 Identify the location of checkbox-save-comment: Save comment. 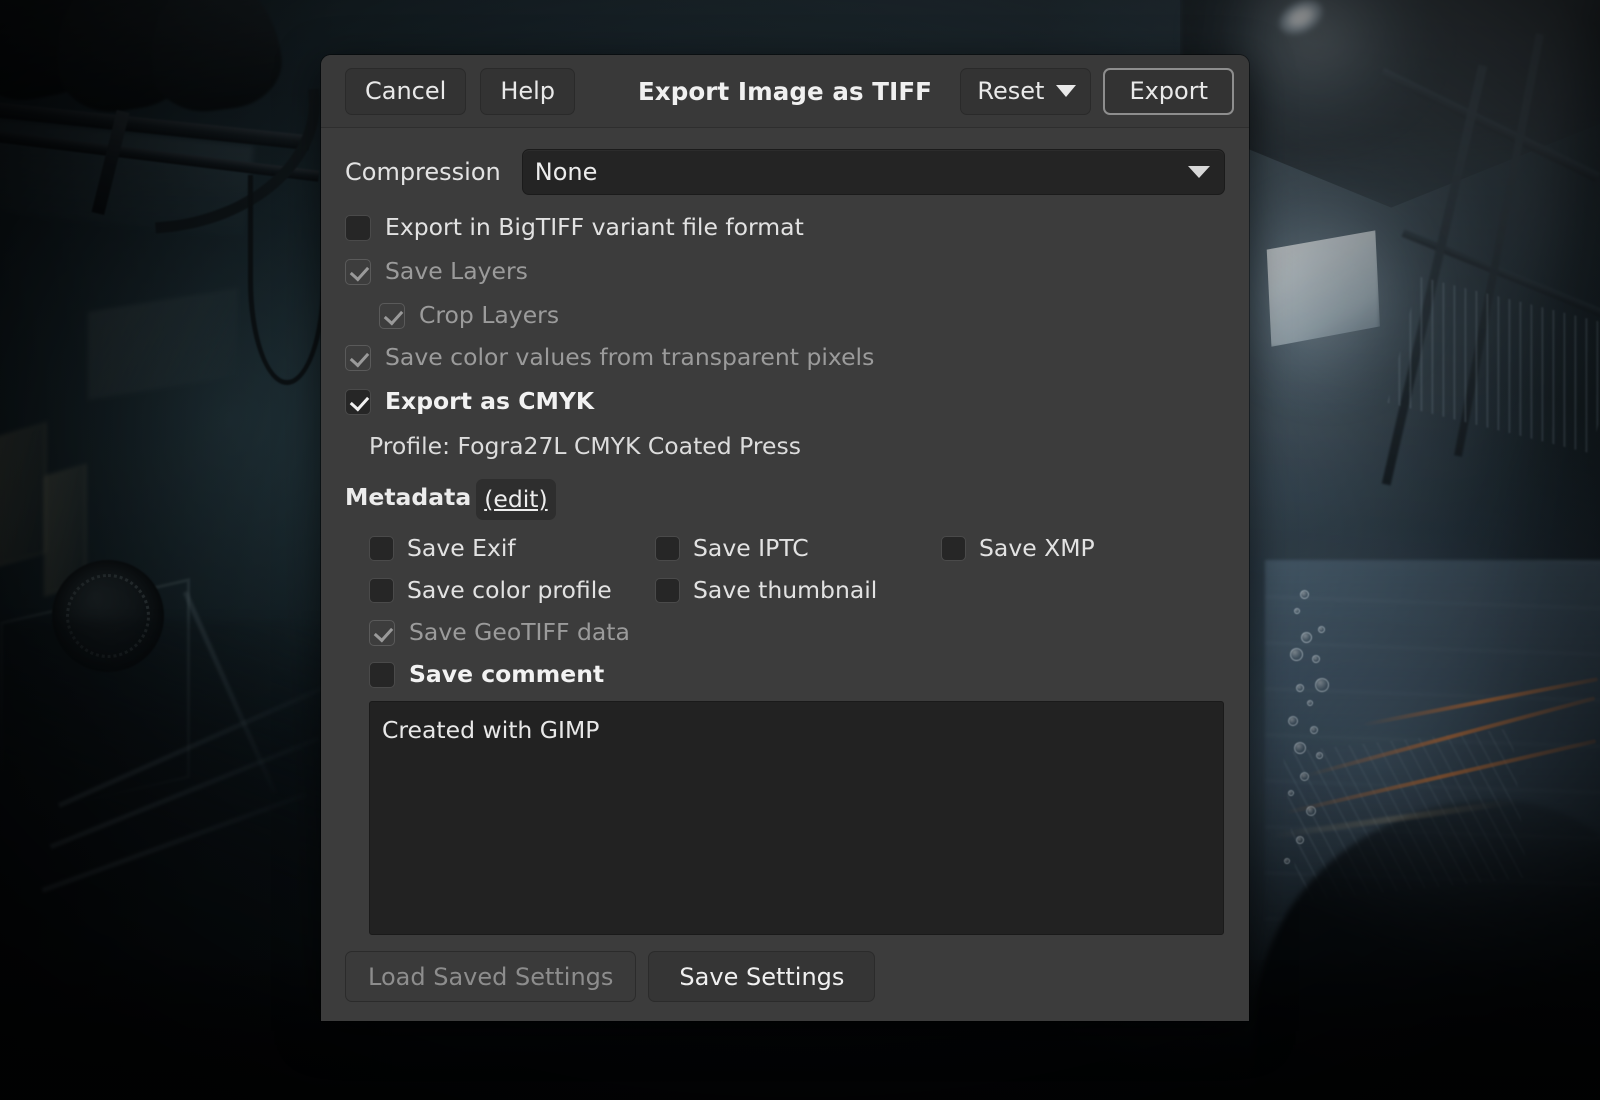
(797, 673).